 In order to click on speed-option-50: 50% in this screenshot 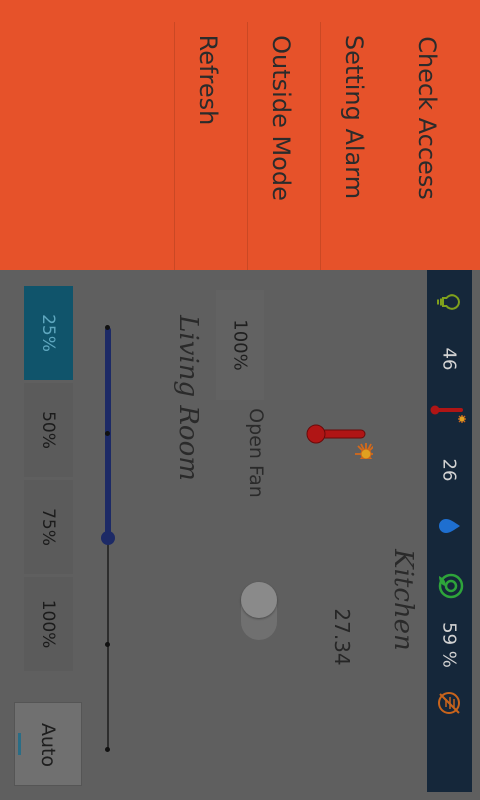, I will do `click(48, 430)`.